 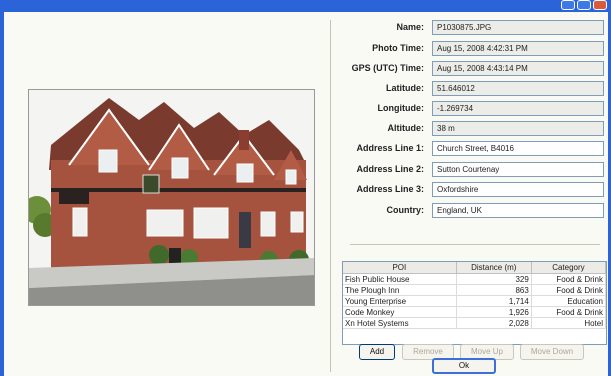 What do you see at coordinates (464, 366) in the screenshot?
I see `ok-button: Ok` at bounding box center [464, 366].